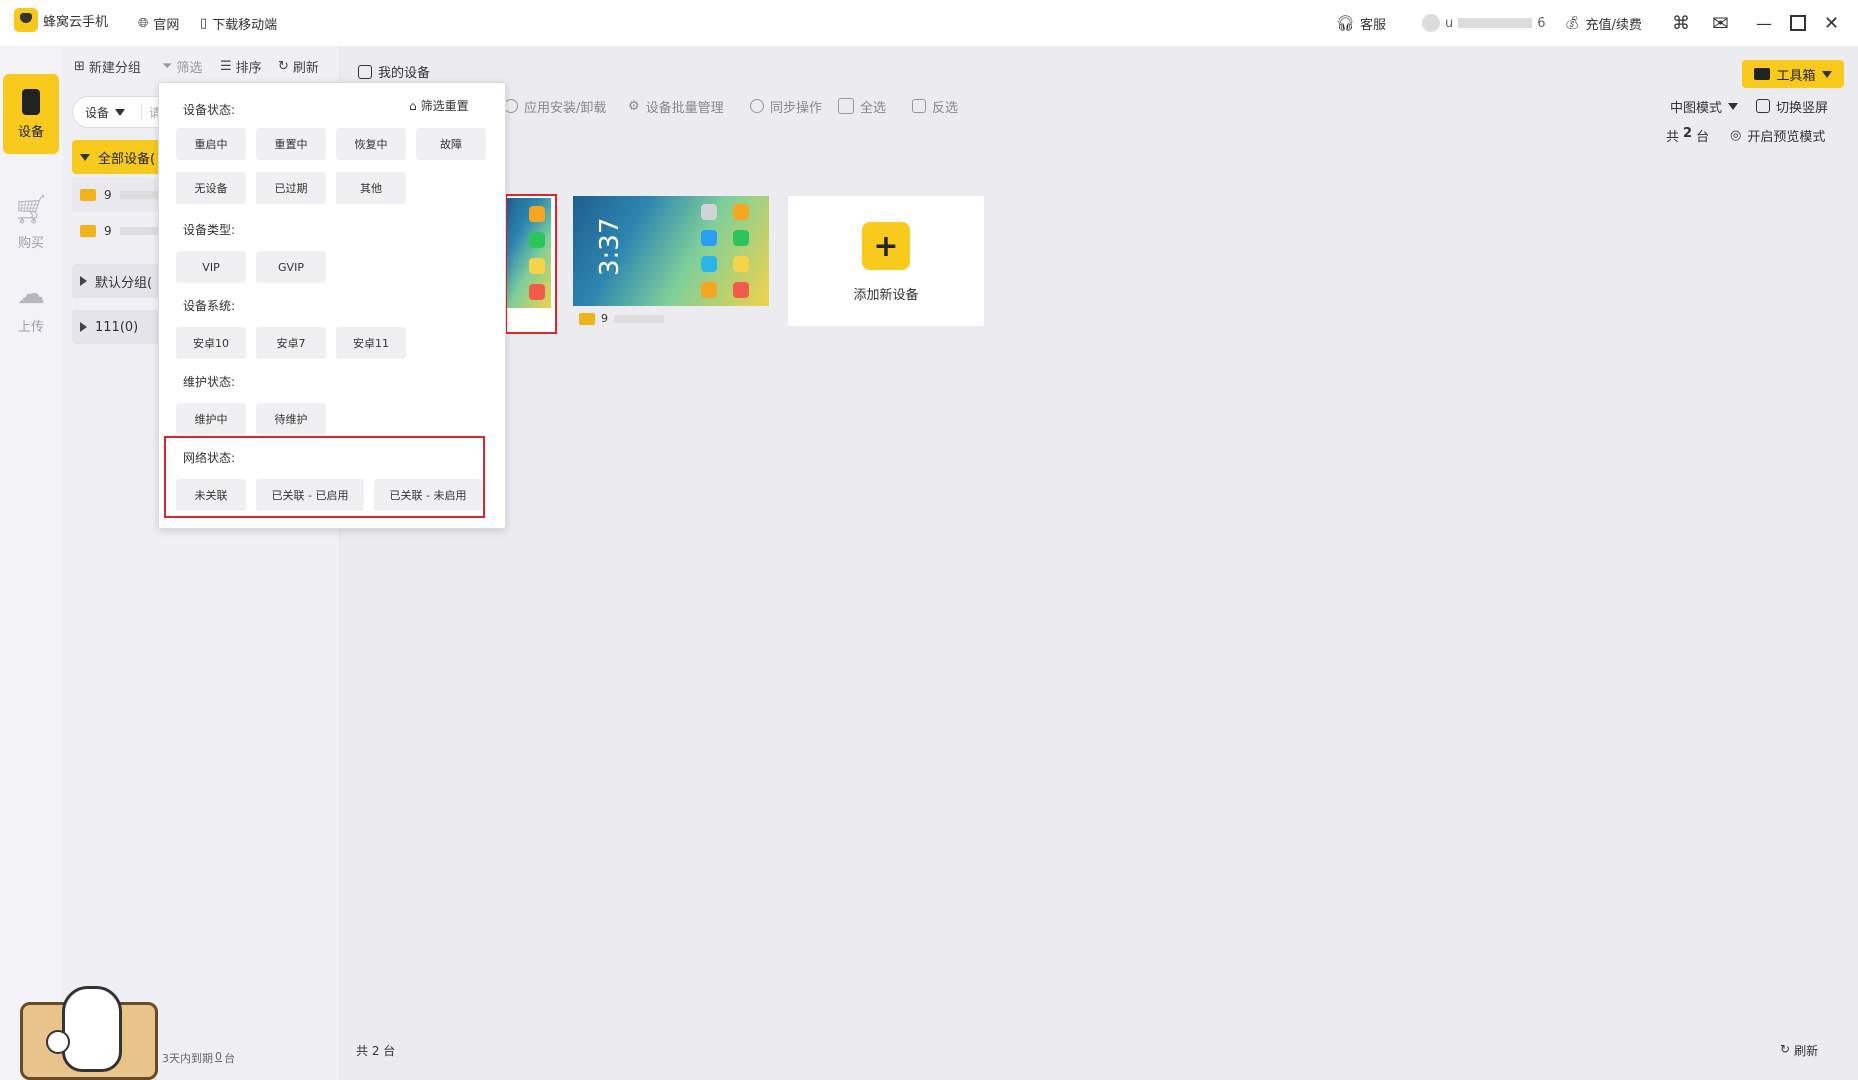 The image size is (1858, 1080). Describe the element at coordinates (1572, 23) in the screenshot. I see `money-bag-icon: 💰︎` at that location.